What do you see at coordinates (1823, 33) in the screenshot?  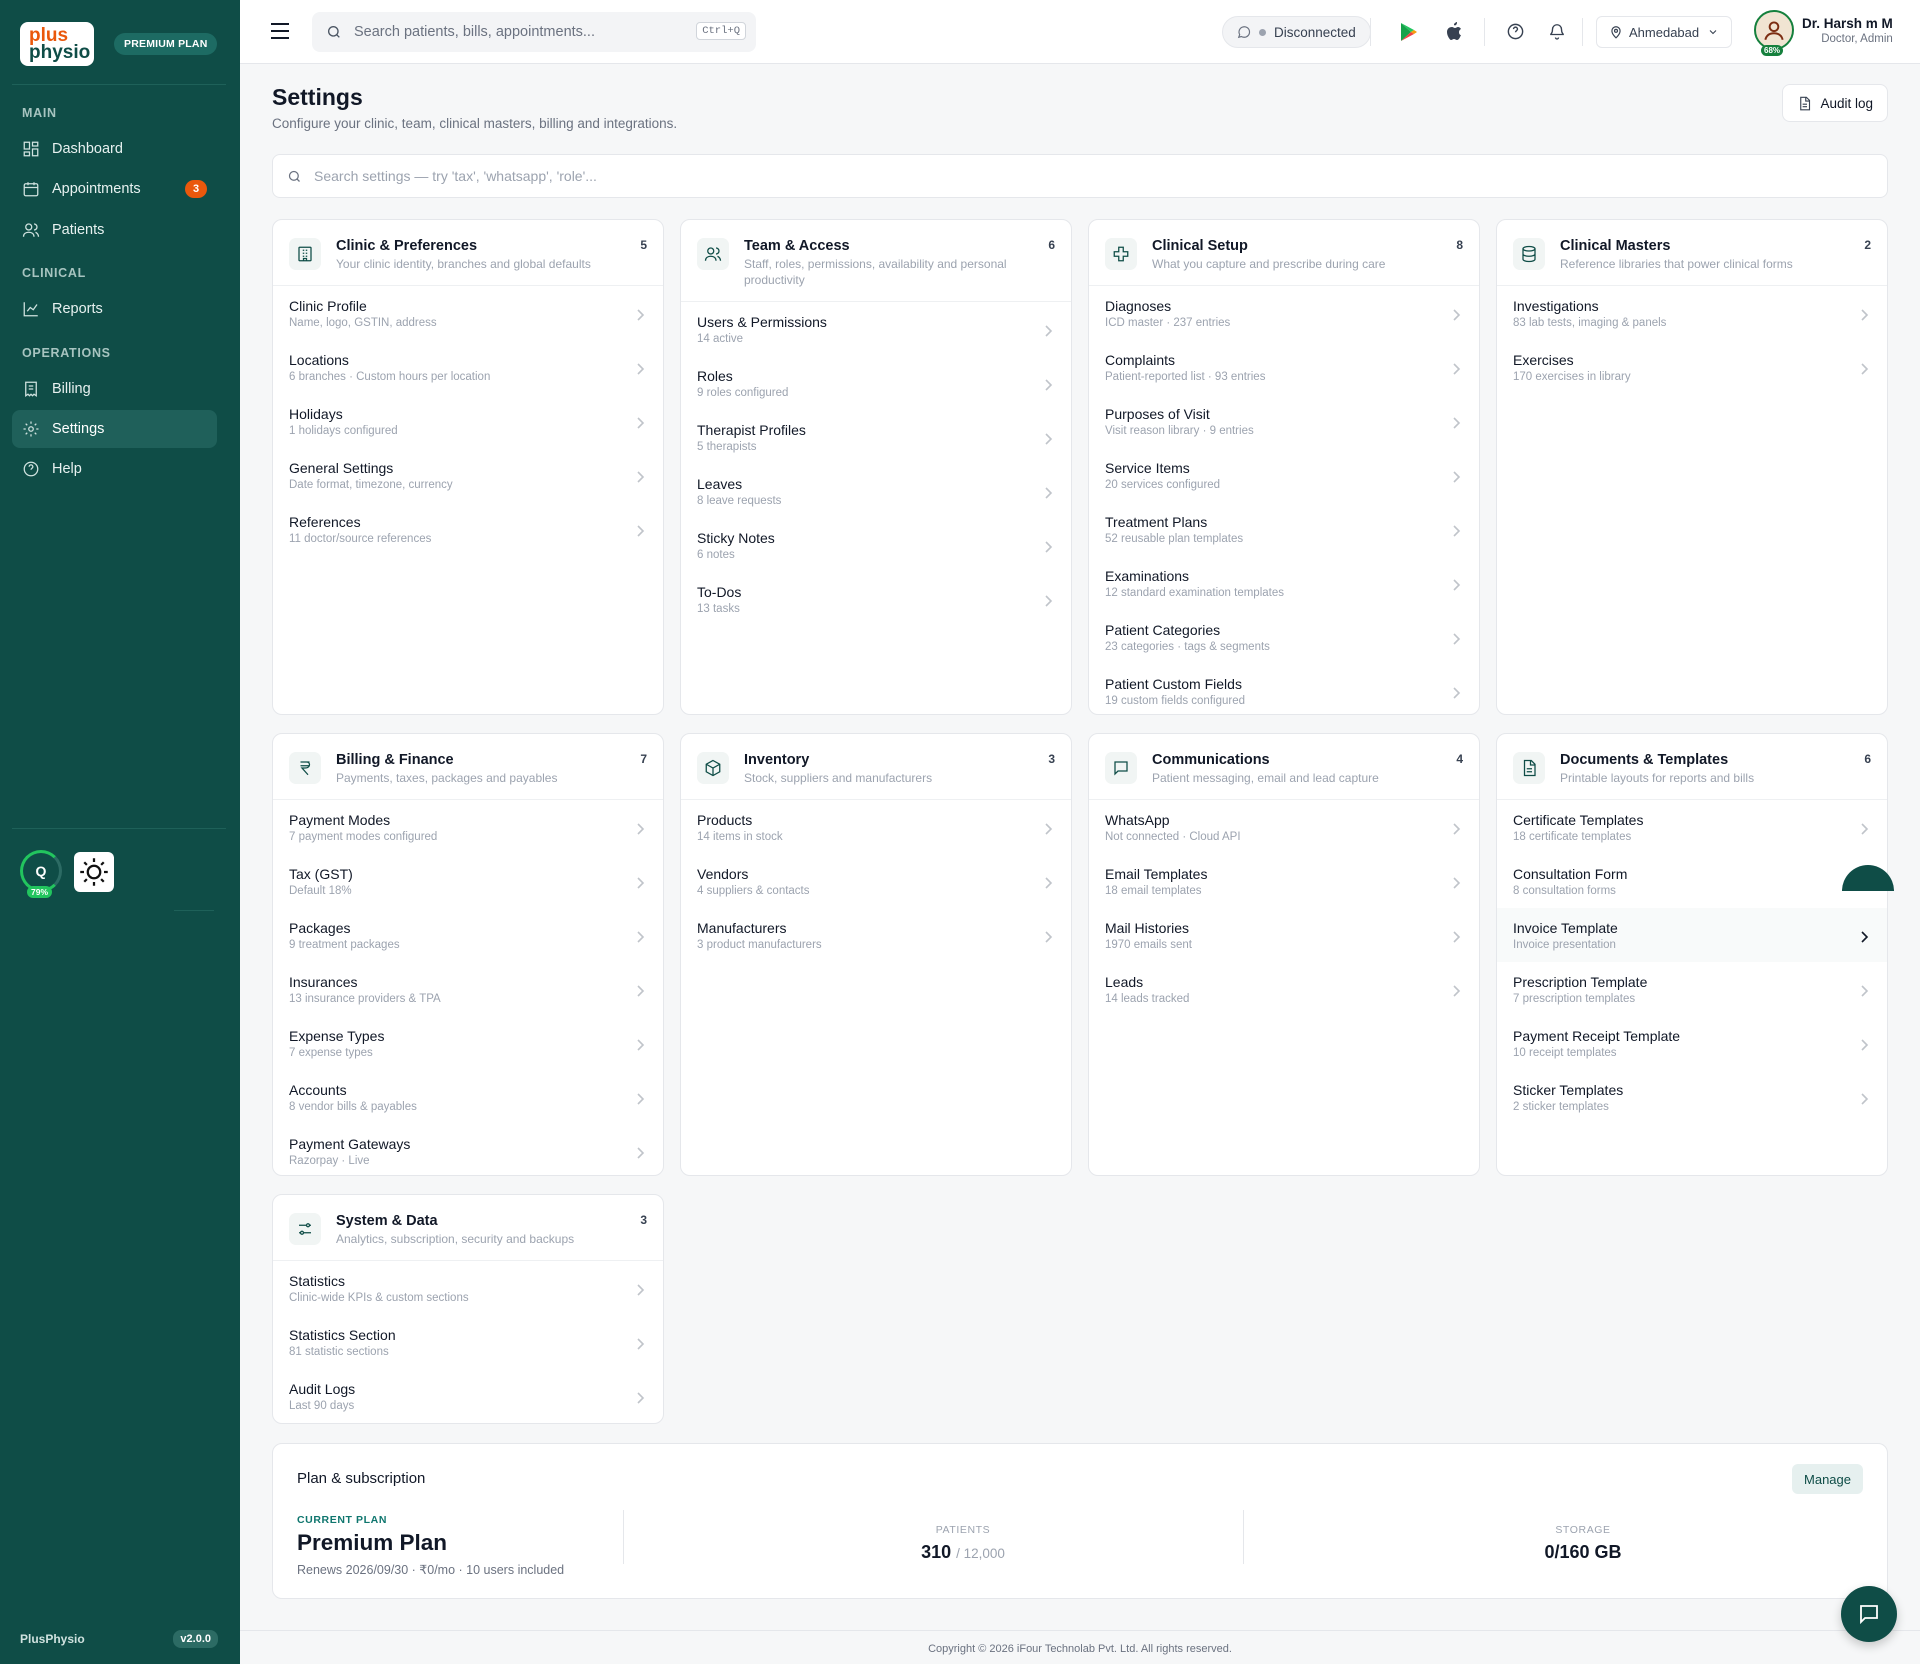 I see `user-menu: 68% Dr. Harsh m M Doctor, Admin` at bounding box center [1823, 33].